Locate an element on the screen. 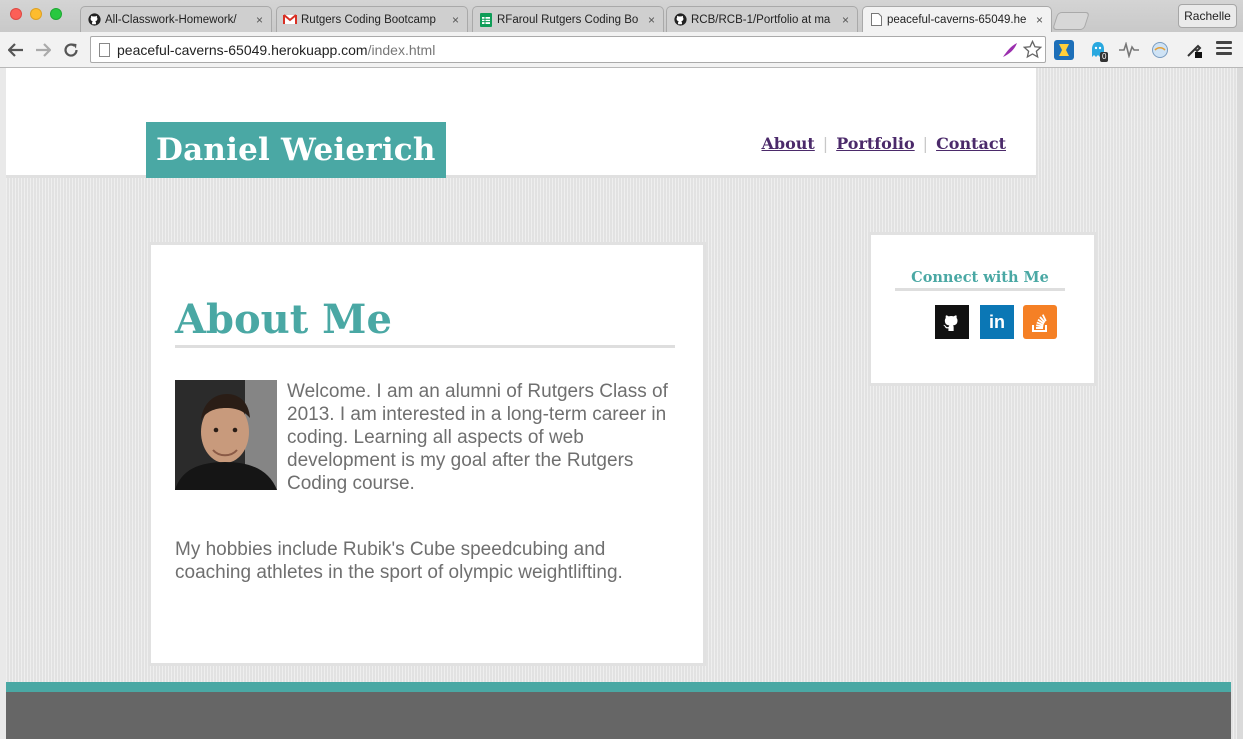  bookmark-star-icon is located at coordinates (1032, 50).